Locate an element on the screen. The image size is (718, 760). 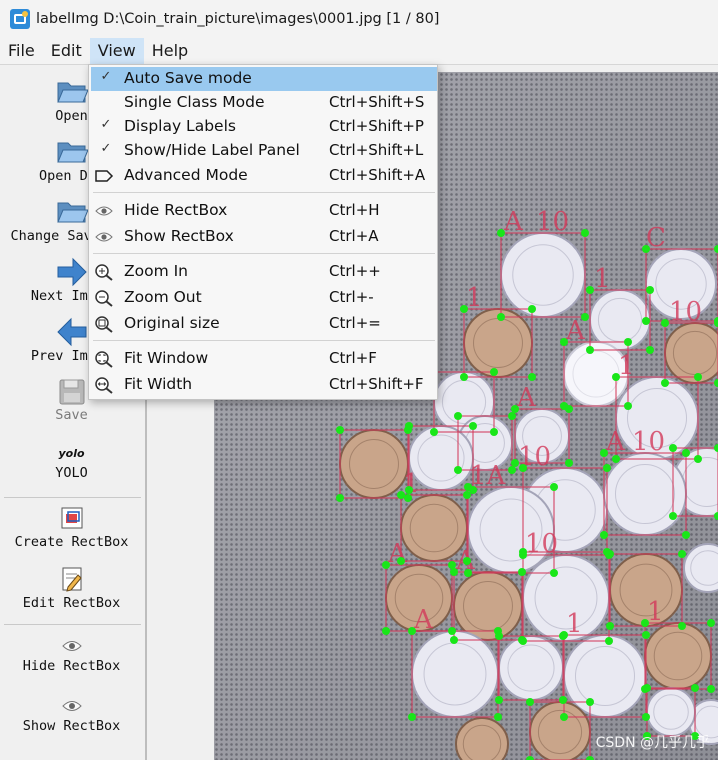
menu-original-size: Original size Ctrl+= is located at coordinates (264, 324).